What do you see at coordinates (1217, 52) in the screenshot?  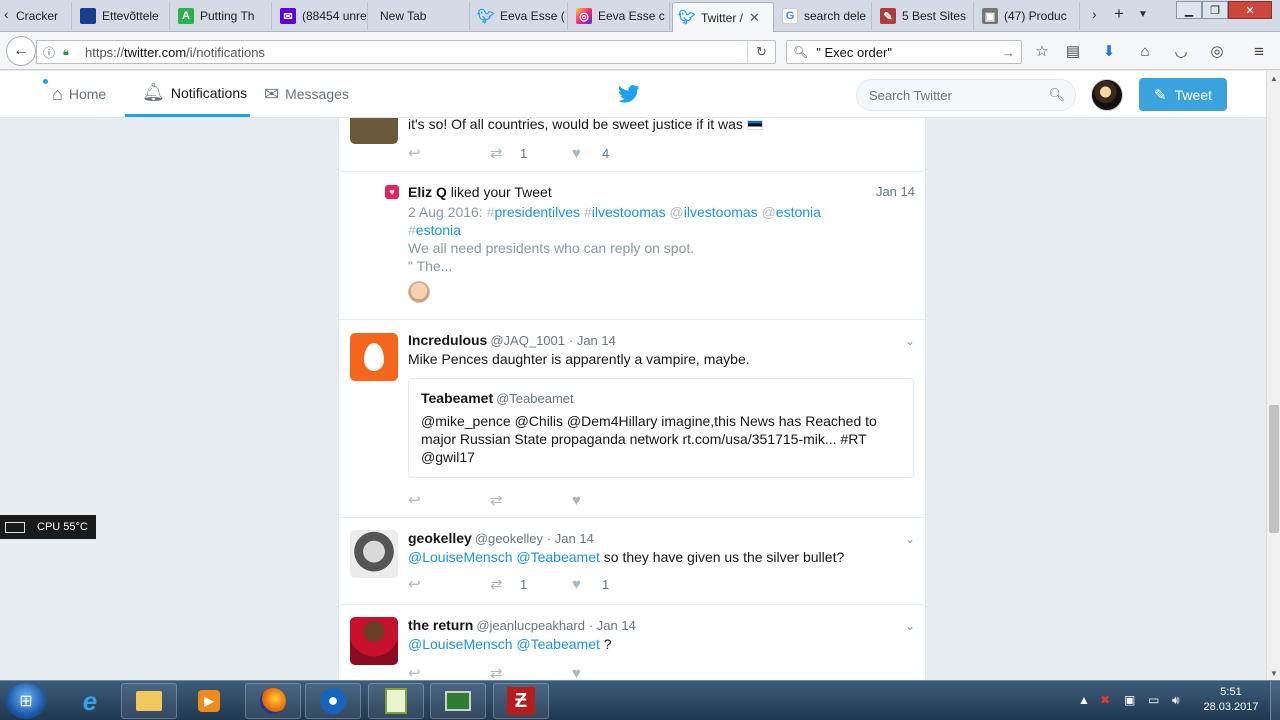 I see `sync-icon: ◎` at bounding box center [1217, 52].